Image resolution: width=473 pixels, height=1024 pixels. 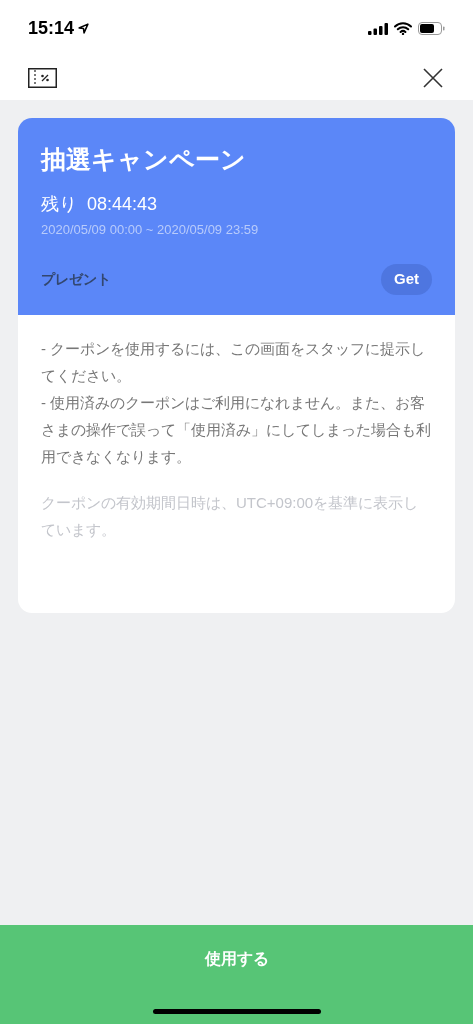 What do you see at coordinates (42, 77) in the screenshot?
I see `coupon-icon` at bounding box center [42, 77].